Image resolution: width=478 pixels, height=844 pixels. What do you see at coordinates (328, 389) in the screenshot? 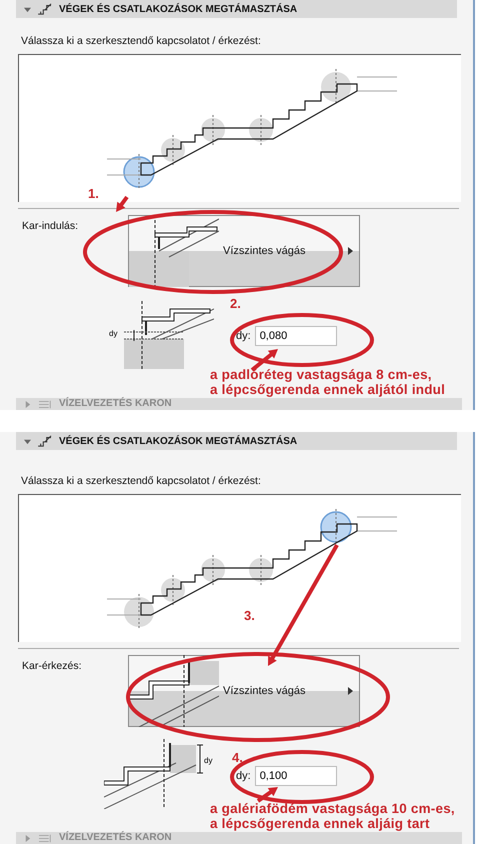
I see `annotation-note: a lépcsőgerenda ennek aljától indul` at bounding box center [328, 389].